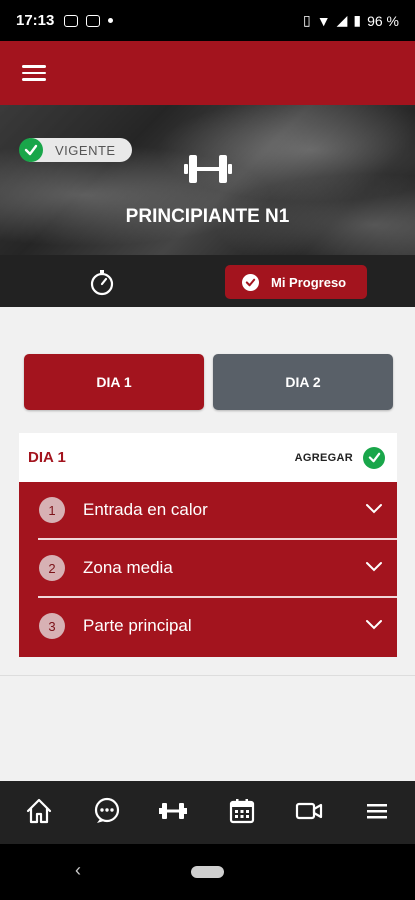 This screenshot has width=415, height=900. What do you see at coordinates (85, 150) in the screenshot?
I see `status-badge-label: VIGENTE` at bounding box center [85, 150].